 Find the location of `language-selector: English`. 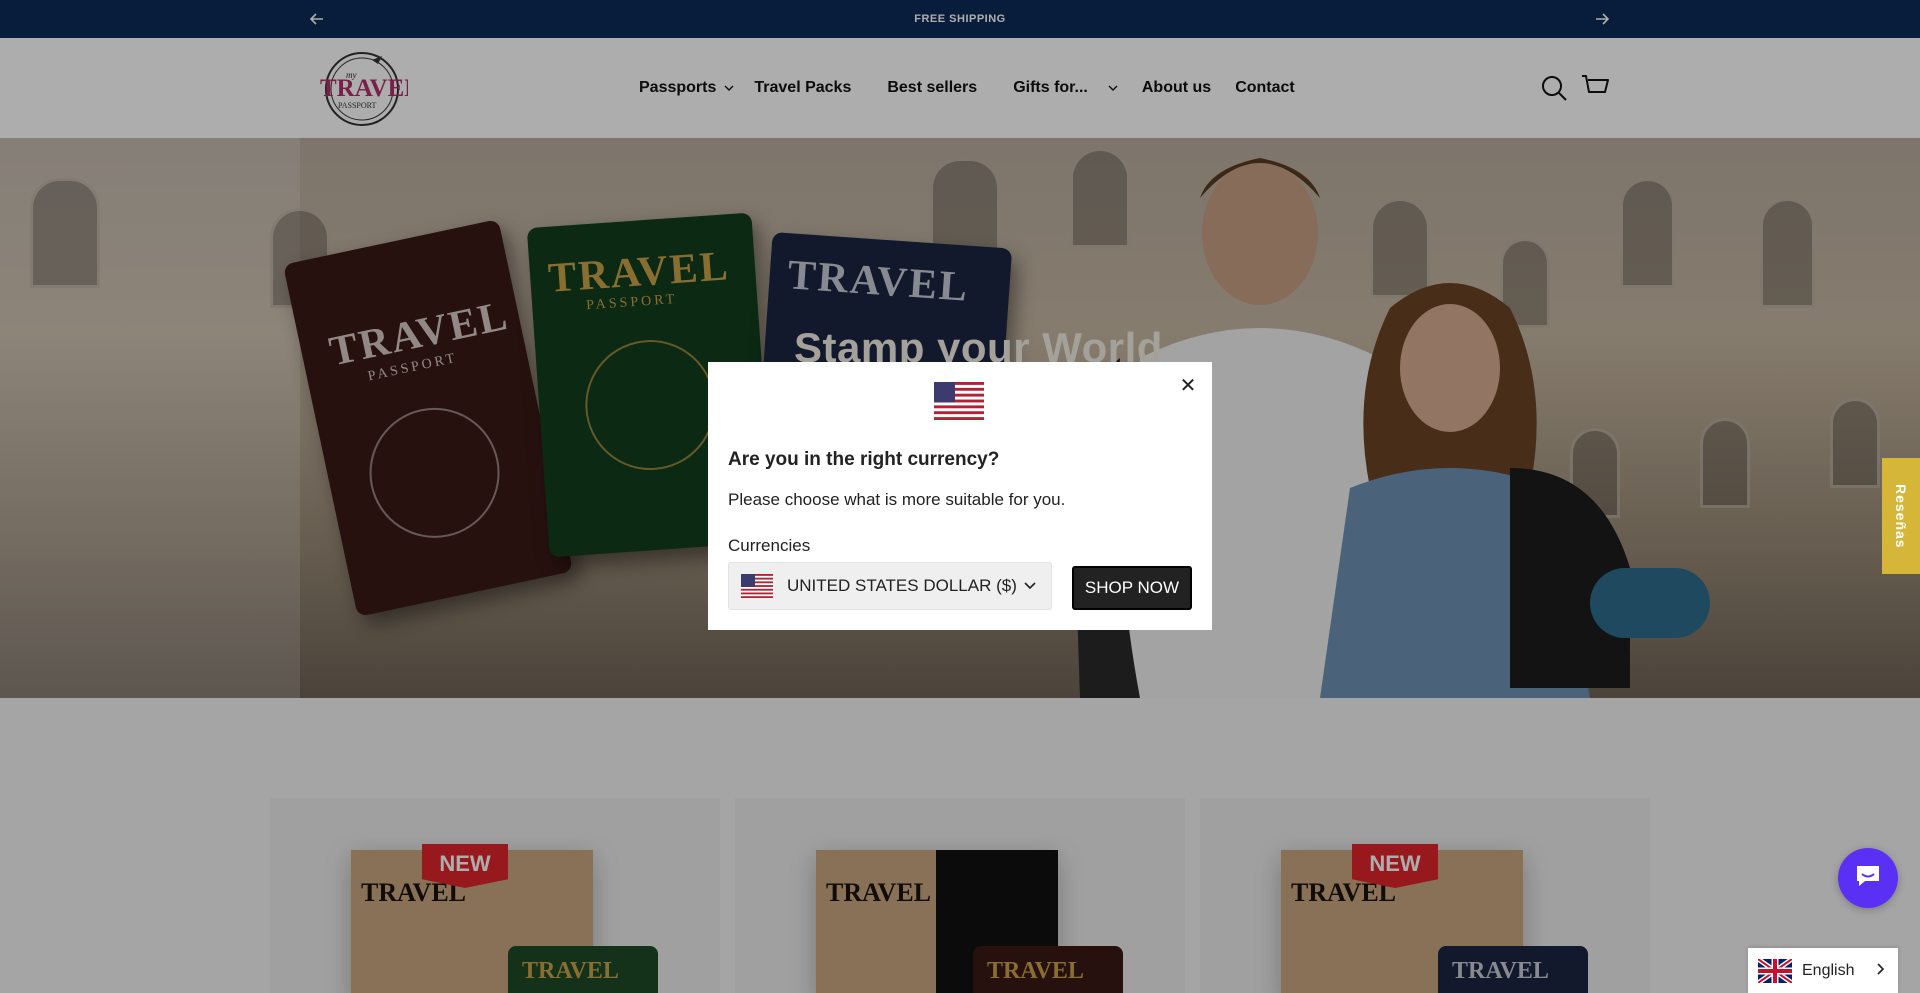

language-selector: English is located at coordinates (1823, 970).